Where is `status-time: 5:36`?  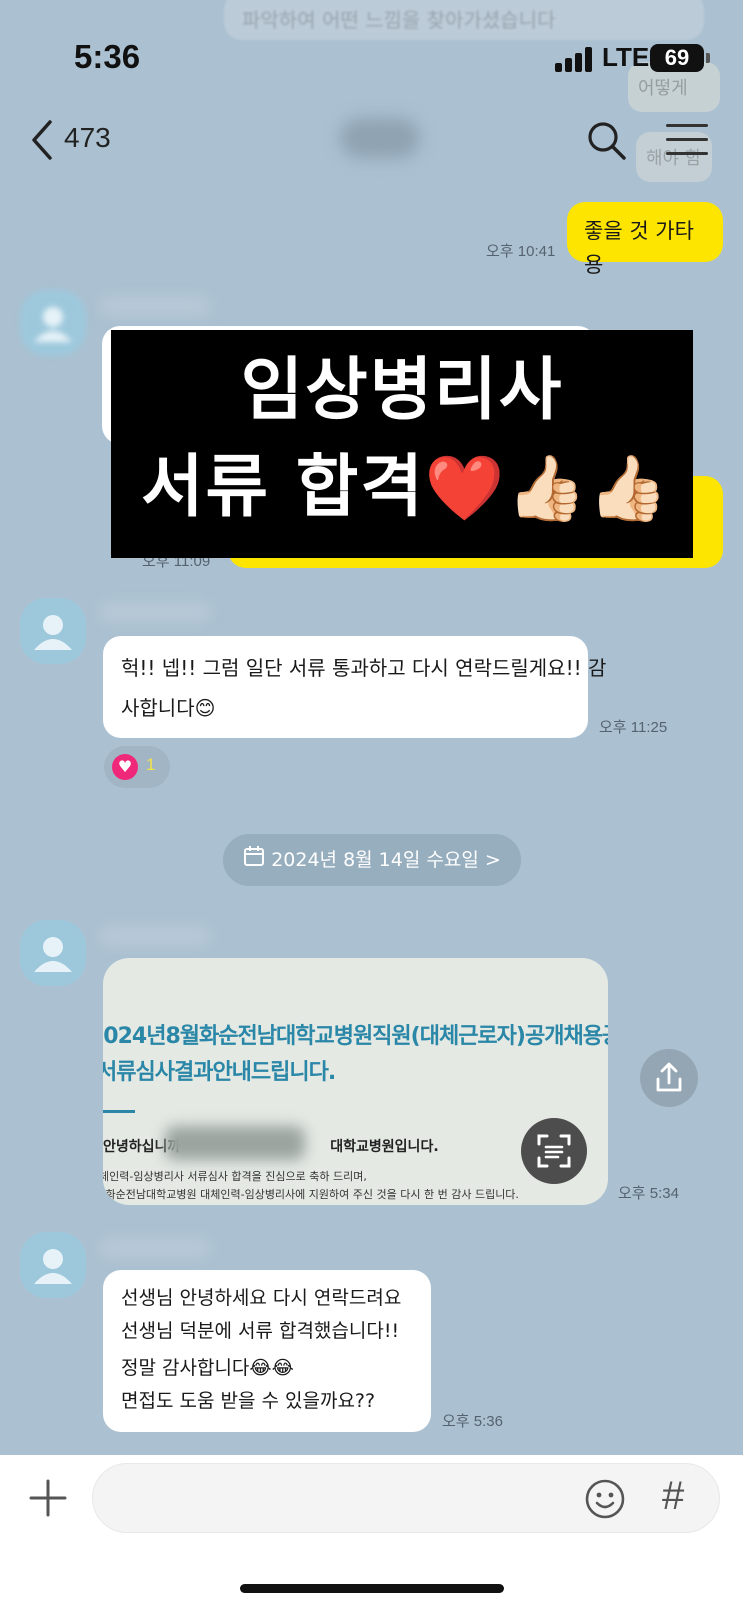 status-time: 5:36 is located at coordinates (107, 56).